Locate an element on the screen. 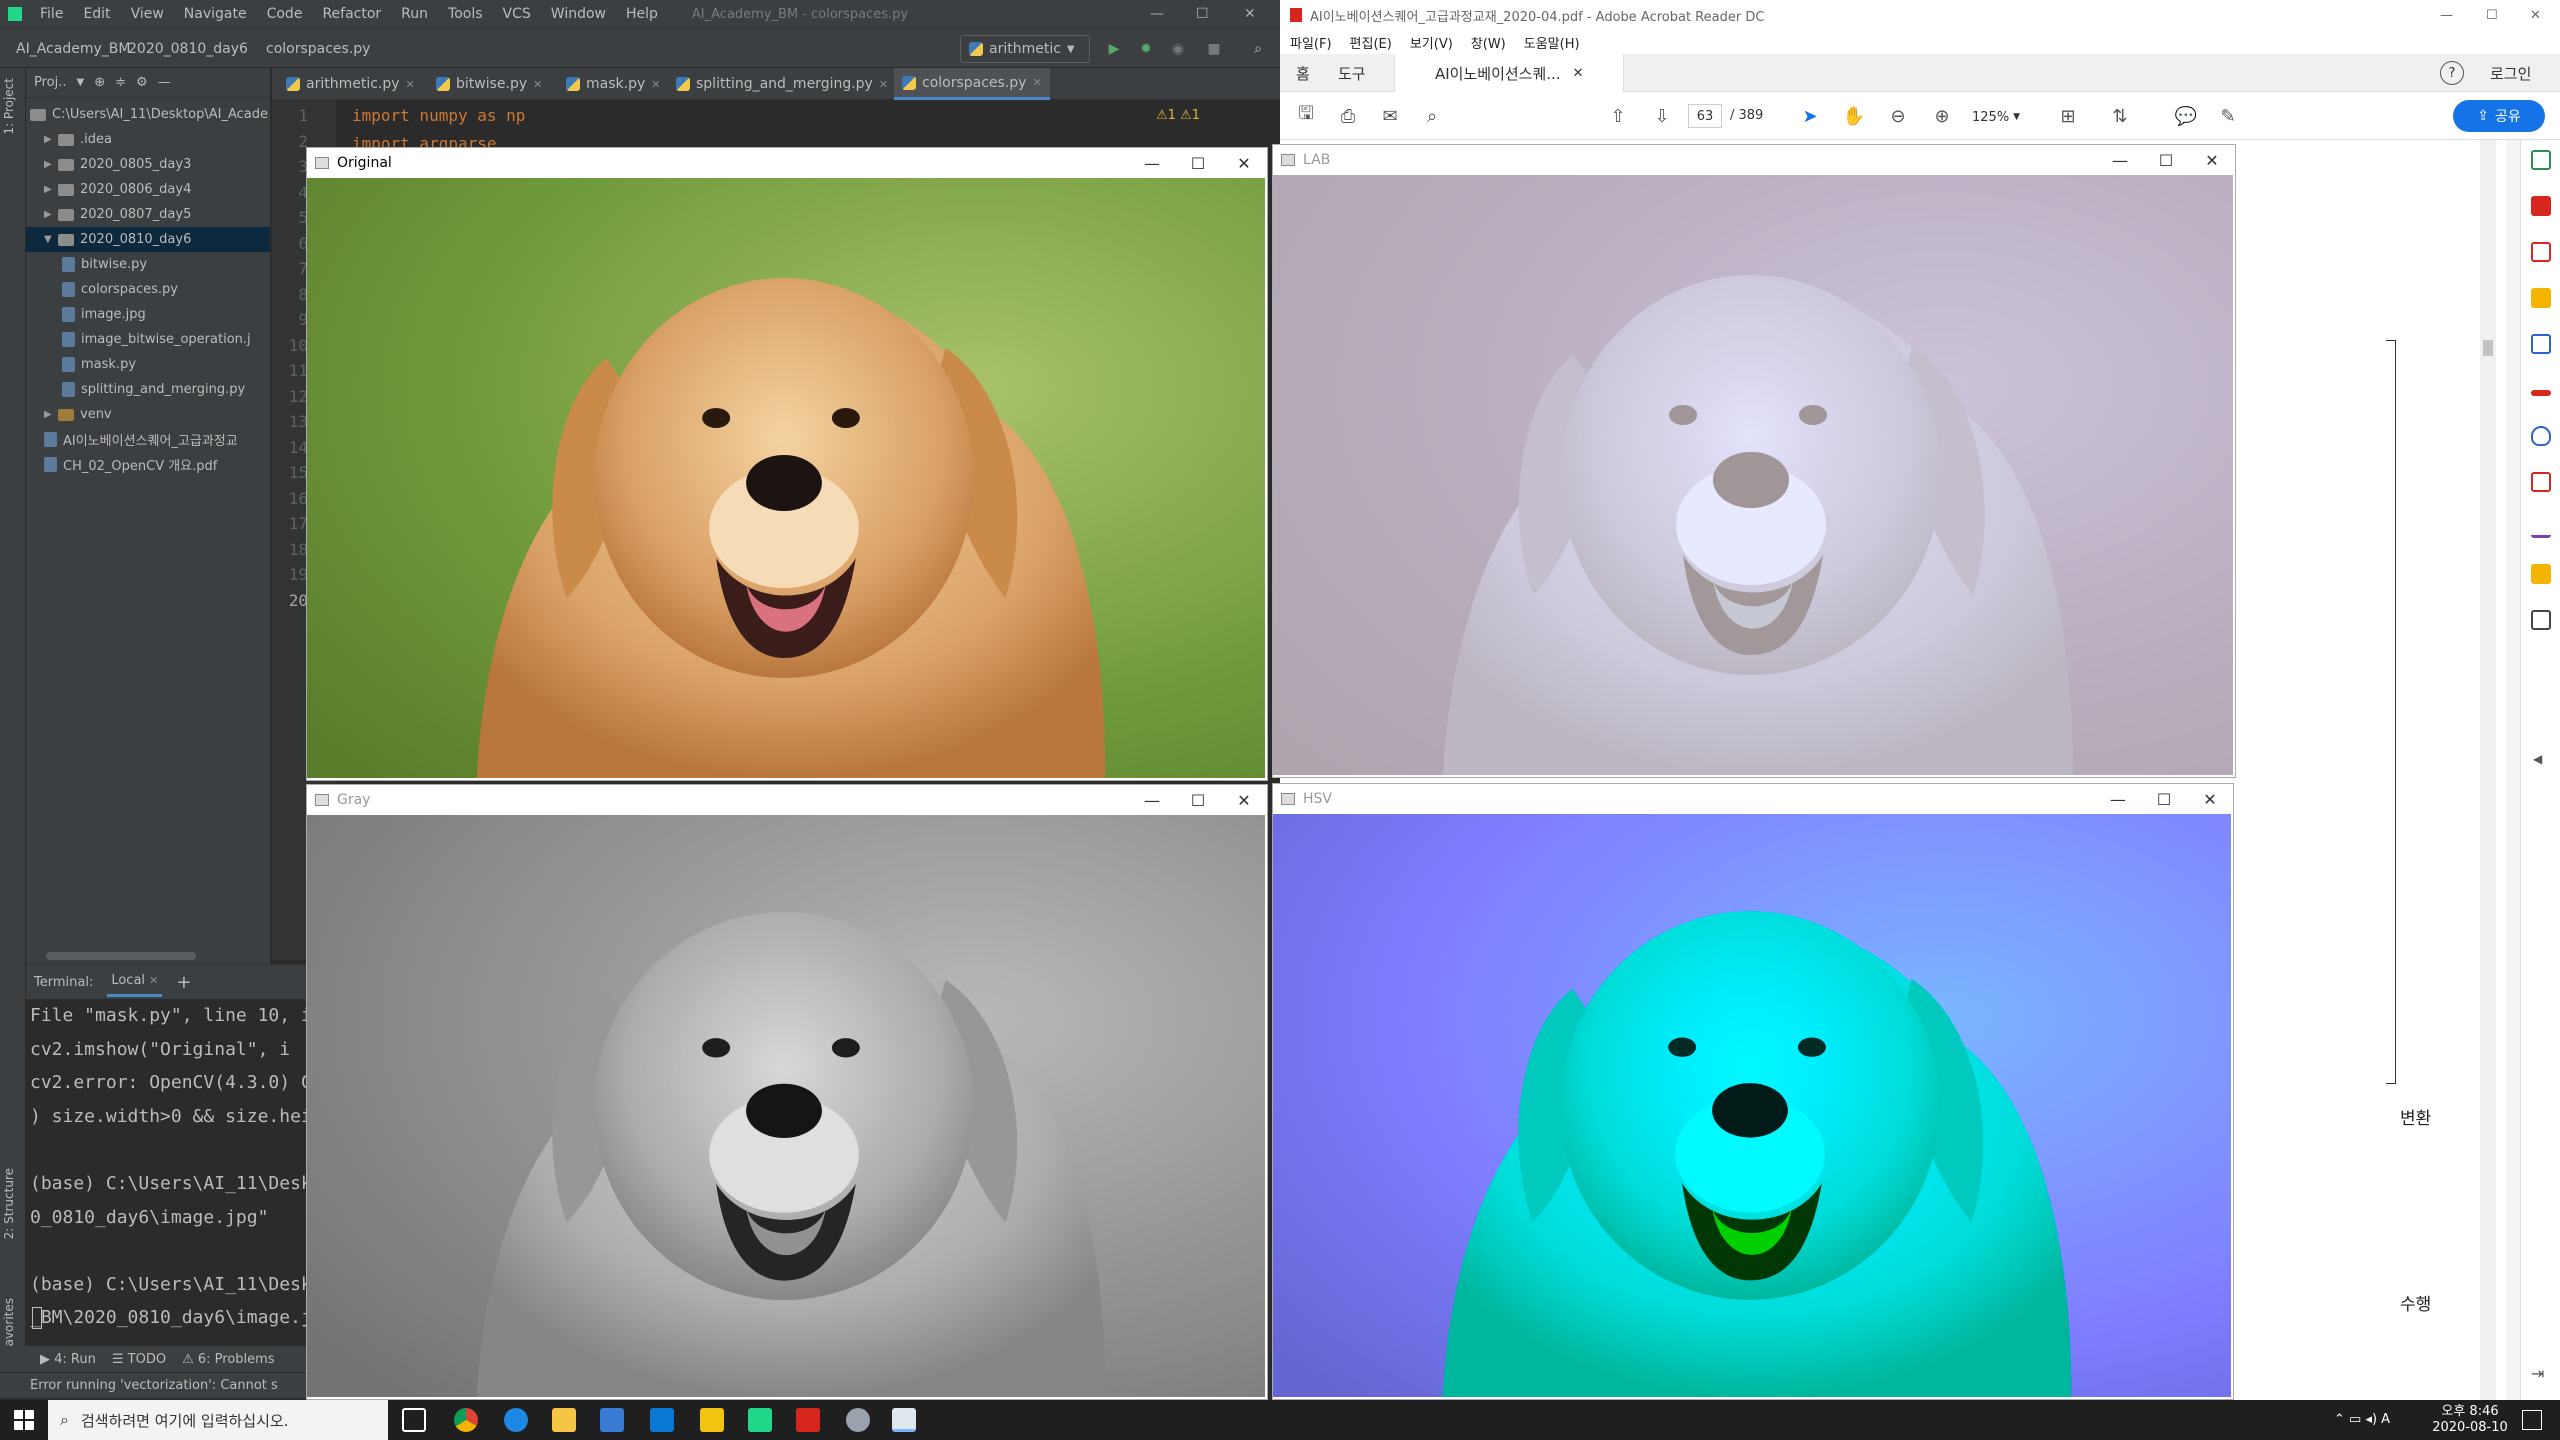 The width and height of the screenshot is (2560, 1440). hide-icon: — is located at coordinates (164, 82).